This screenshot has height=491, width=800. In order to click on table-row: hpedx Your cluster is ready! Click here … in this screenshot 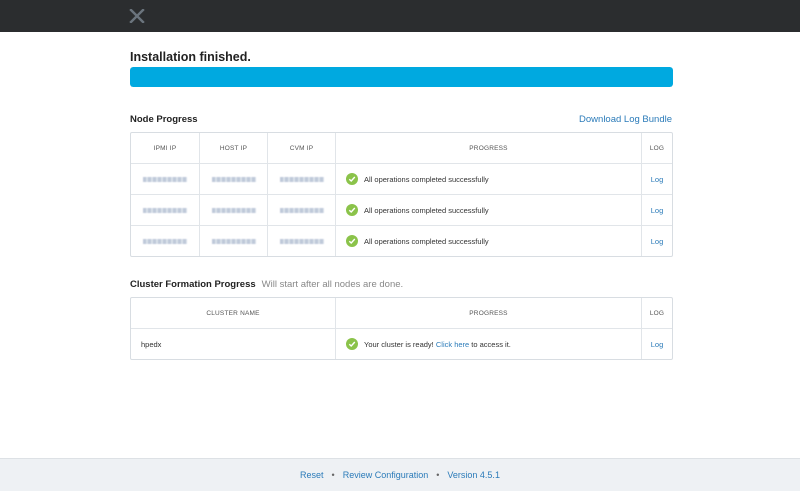, I will do `click(401, 343)`.